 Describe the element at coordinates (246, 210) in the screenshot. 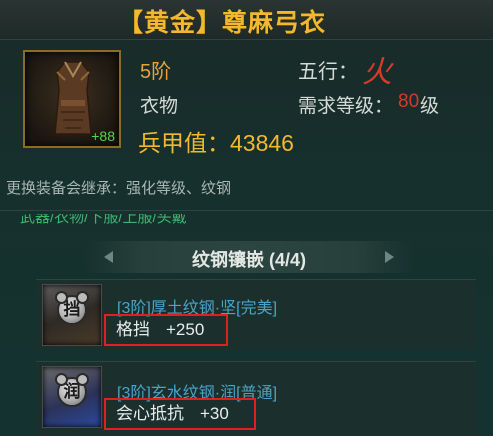

I see `divider` at that location.